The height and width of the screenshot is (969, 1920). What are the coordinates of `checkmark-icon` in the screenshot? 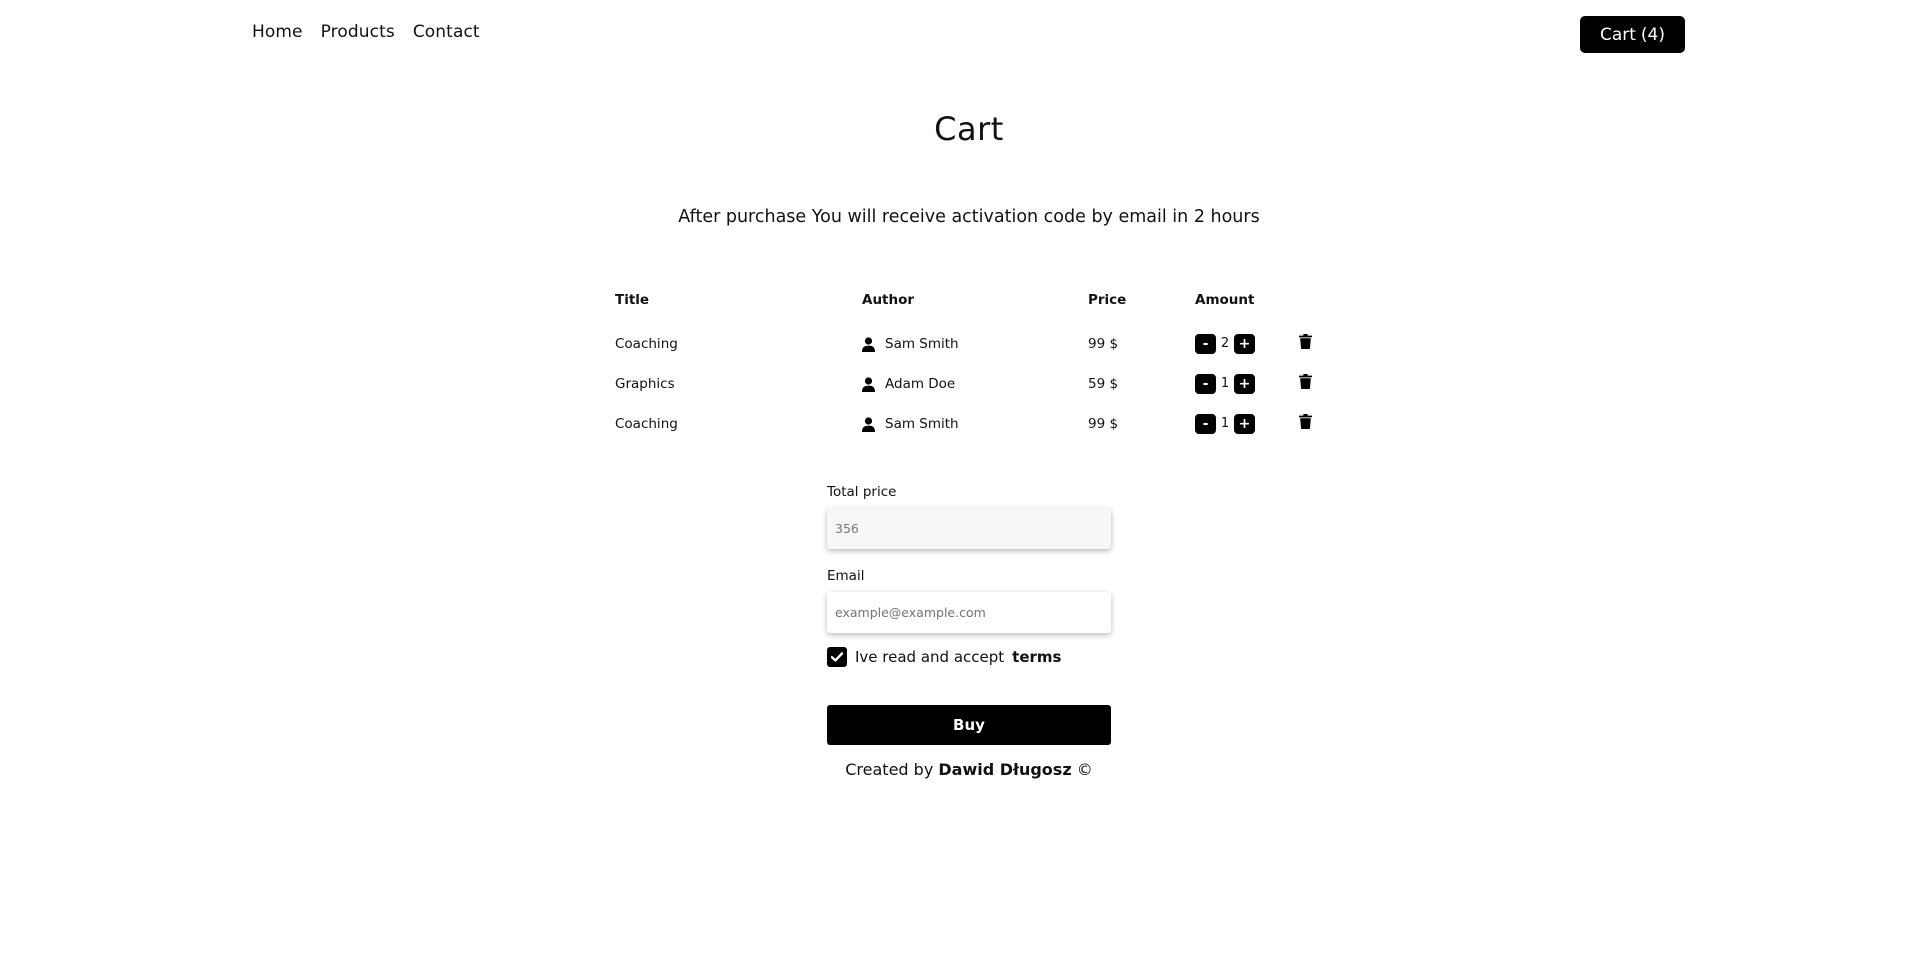 It's located at (837, 657).